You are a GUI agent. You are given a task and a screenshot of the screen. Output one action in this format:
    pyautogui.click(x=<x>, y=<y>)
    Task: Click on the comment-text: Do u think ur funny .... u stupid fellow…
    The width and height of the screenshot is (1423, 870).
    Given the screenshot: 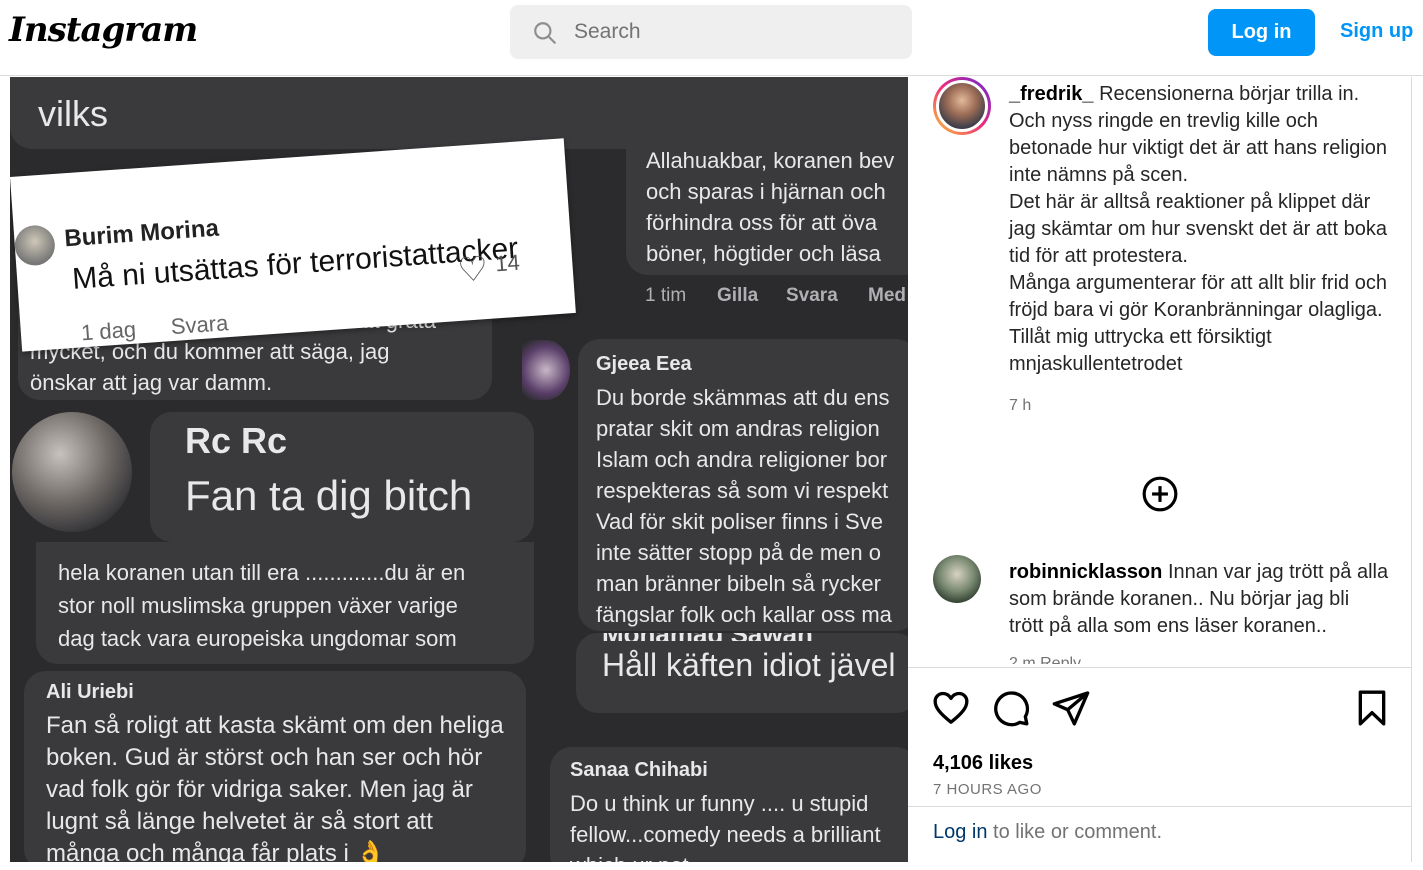 What is the action you would take?
    pyautogui.click(x=725, y=826)
    